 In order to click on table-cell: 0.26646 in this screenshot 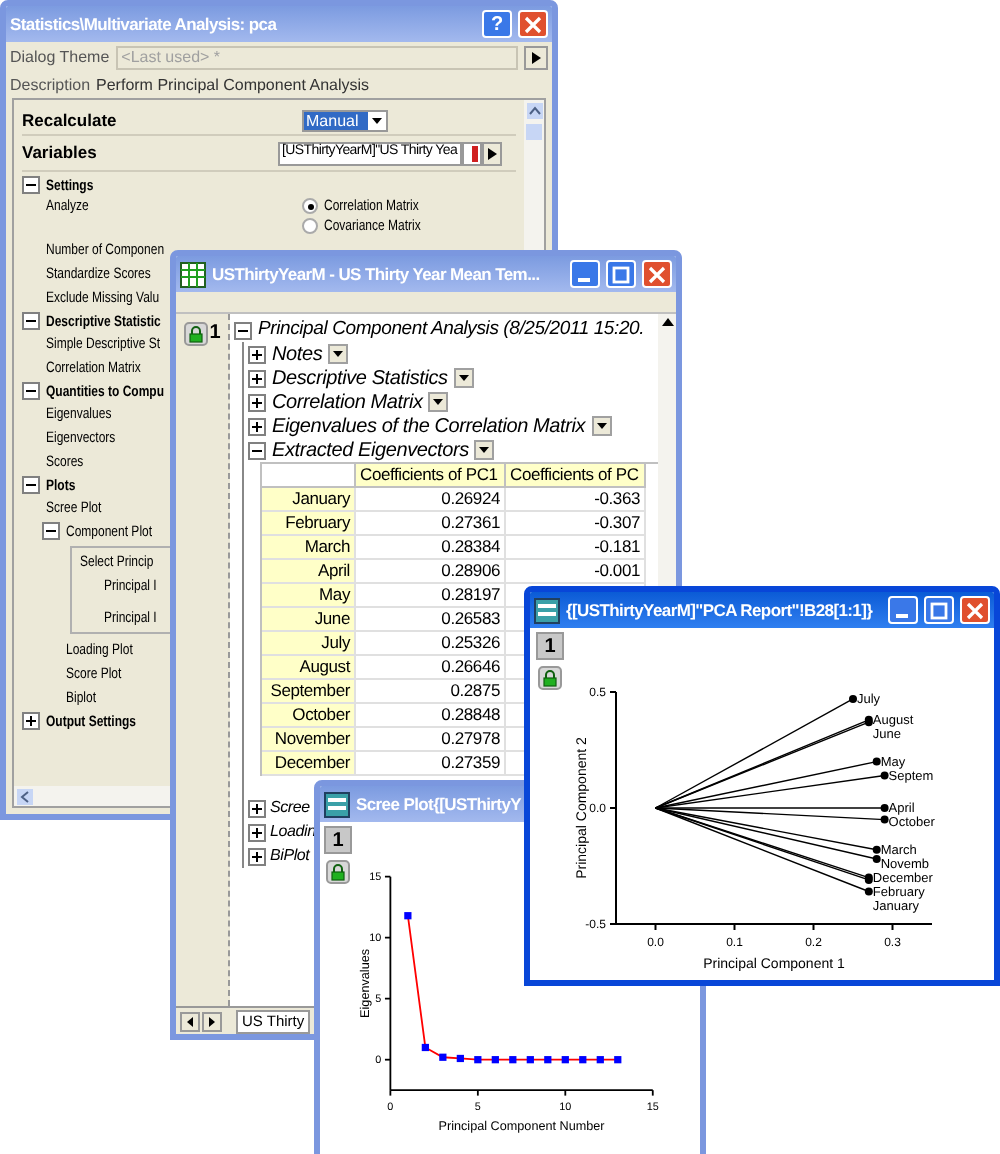, I will do `click(431, 668)`.